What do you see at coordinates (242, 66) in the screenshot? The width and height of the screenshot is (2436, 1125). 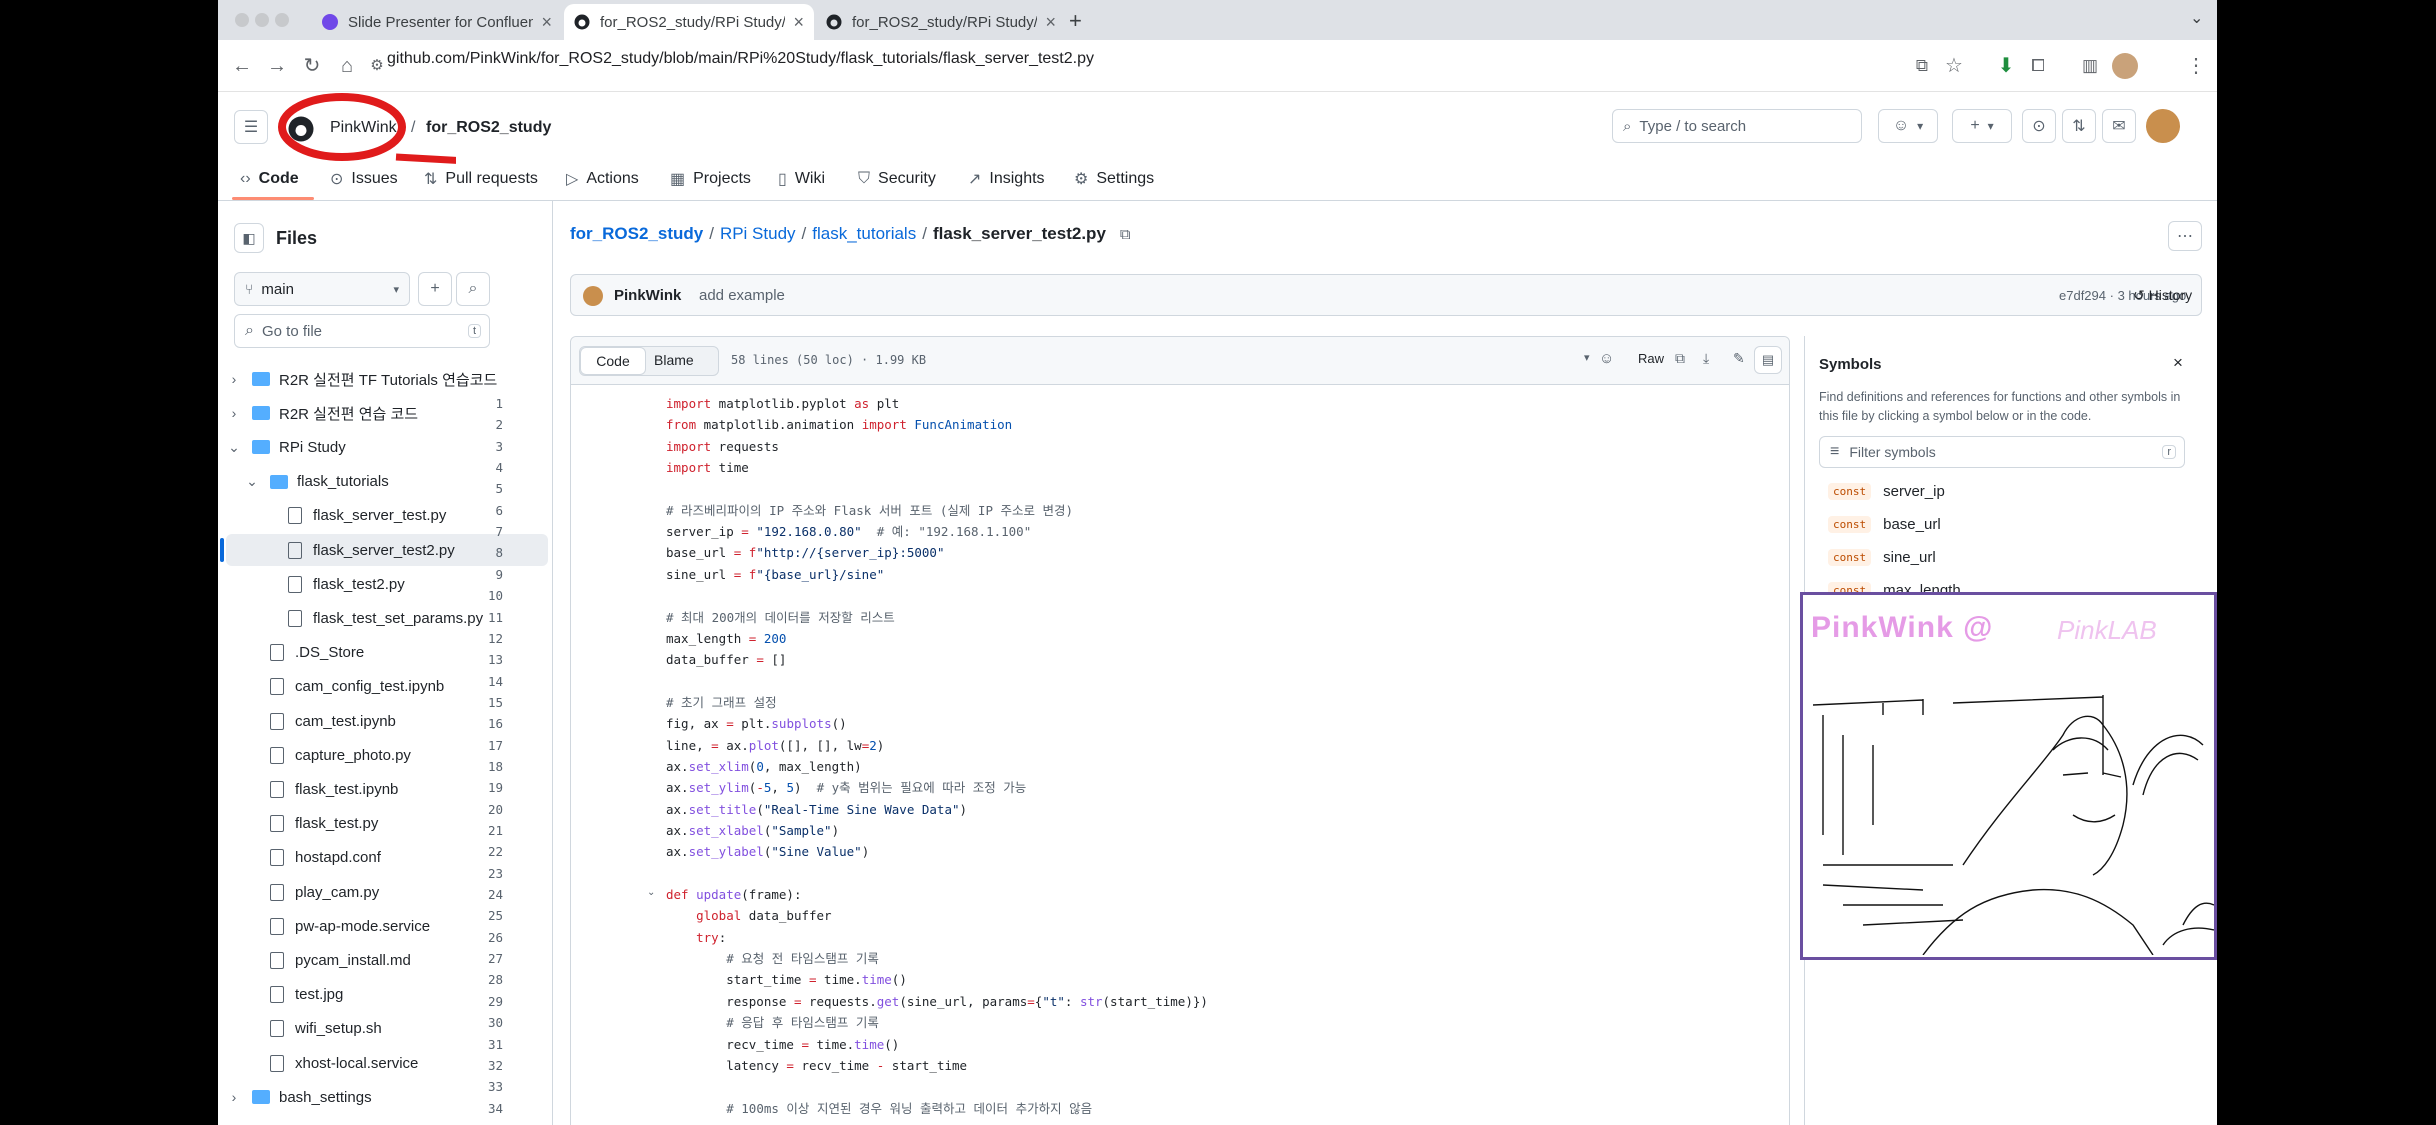 I see `back-icon: ←` at bounding box center [242, 66].